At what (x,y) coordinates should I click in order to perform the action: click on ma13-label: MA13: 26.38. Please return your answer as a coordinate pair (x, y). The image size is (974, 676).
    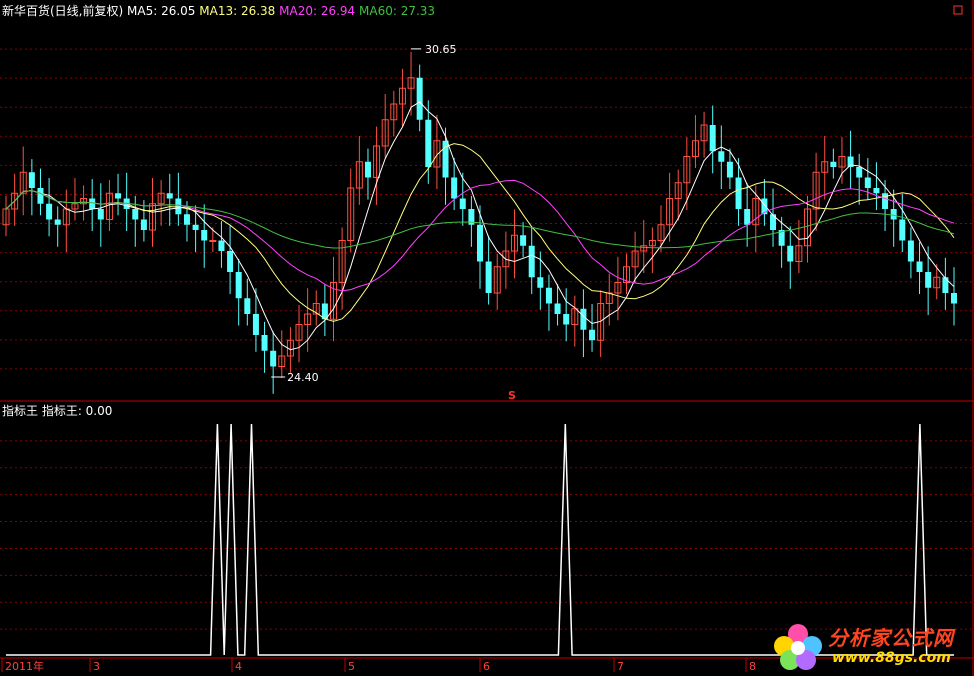
    Looking at the image, I should click on (237, 11).